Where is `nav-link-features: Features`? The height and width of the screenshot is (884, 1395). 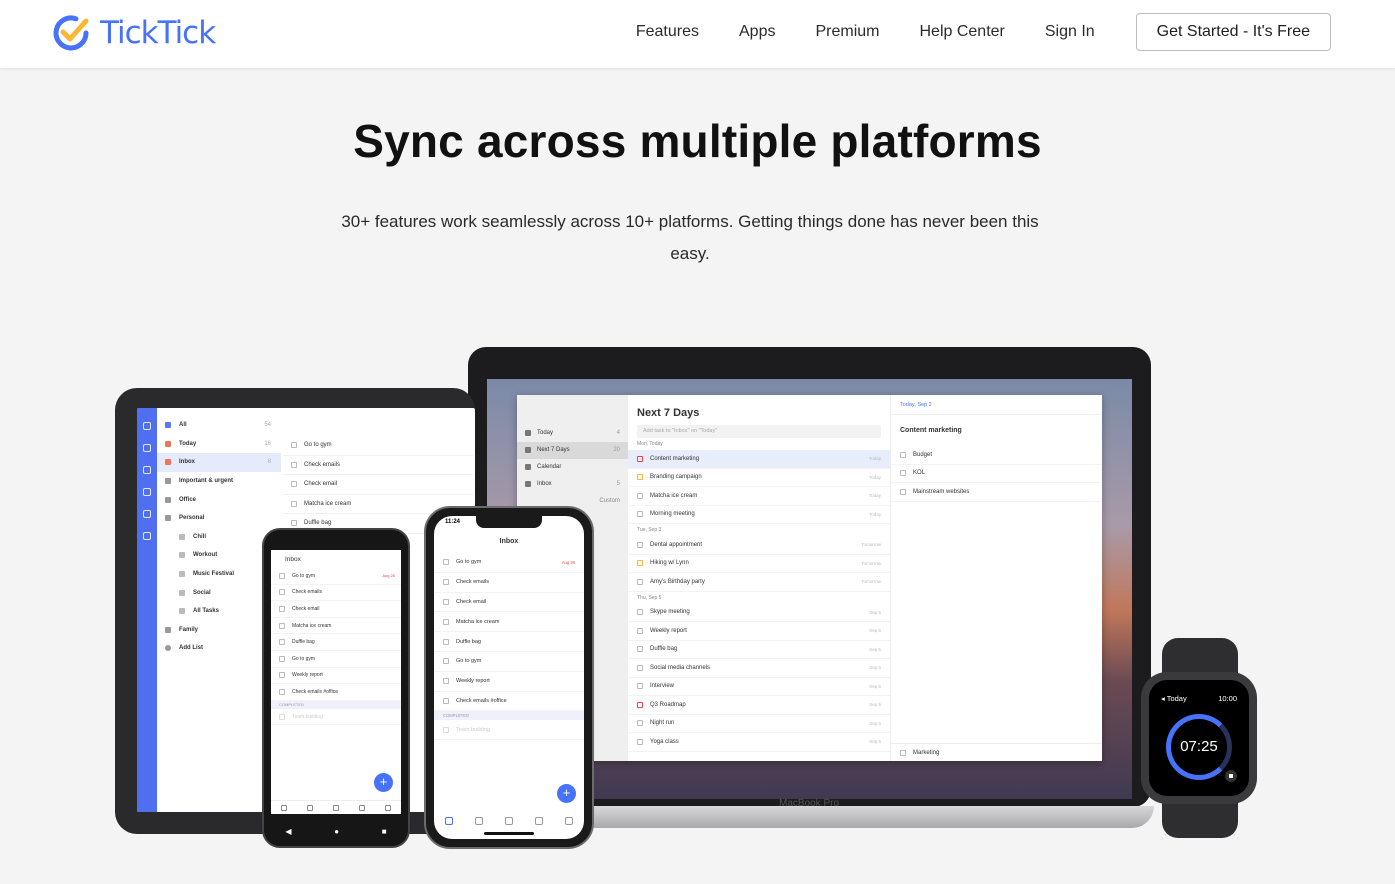 nav-link-features: Features is located at coordinates (667, 32).